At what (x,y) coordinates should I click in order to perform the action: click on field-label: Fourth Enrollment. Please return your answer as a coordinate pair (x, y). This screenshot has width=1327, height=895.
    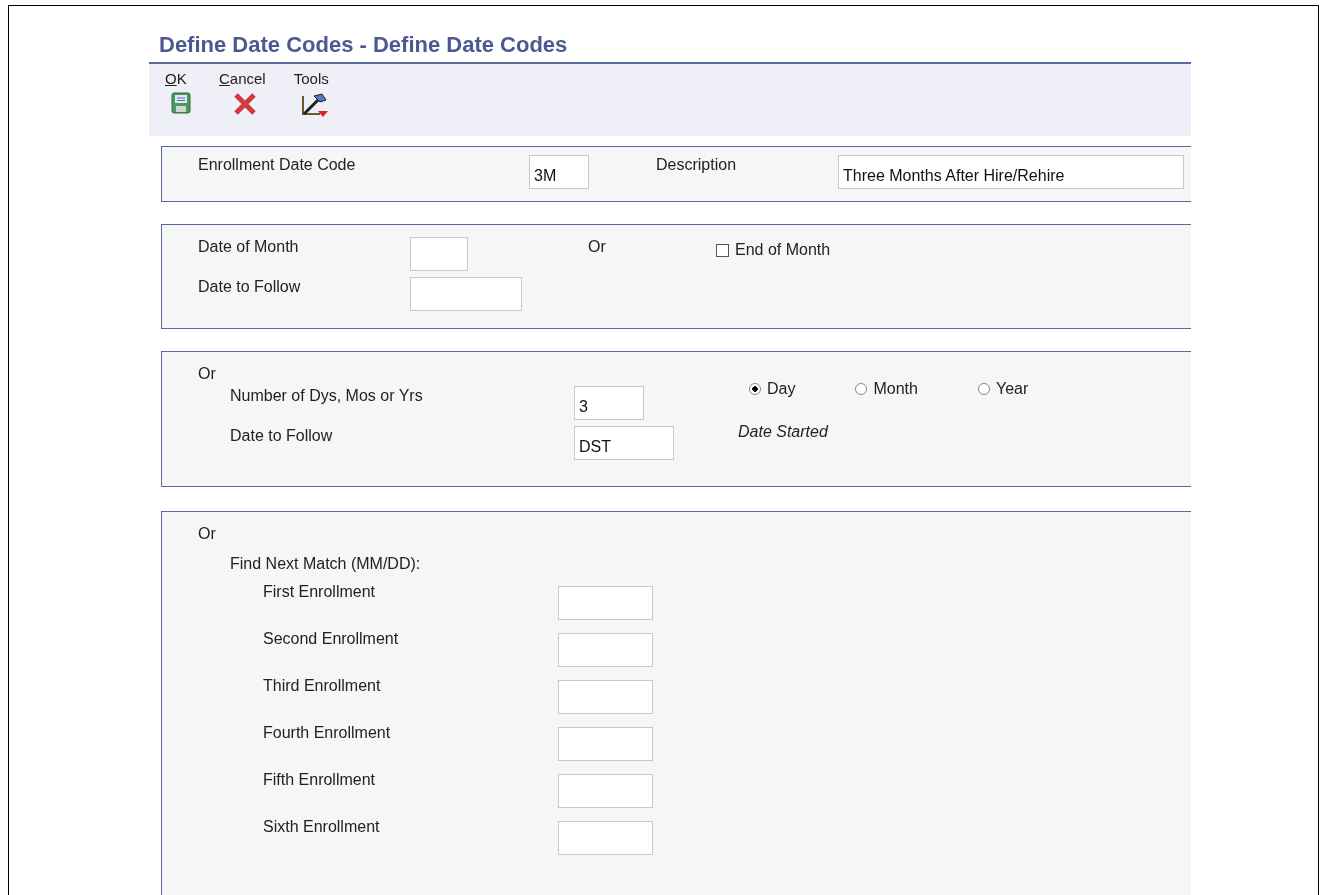
    Looking at the image, I should click on (327, 733).